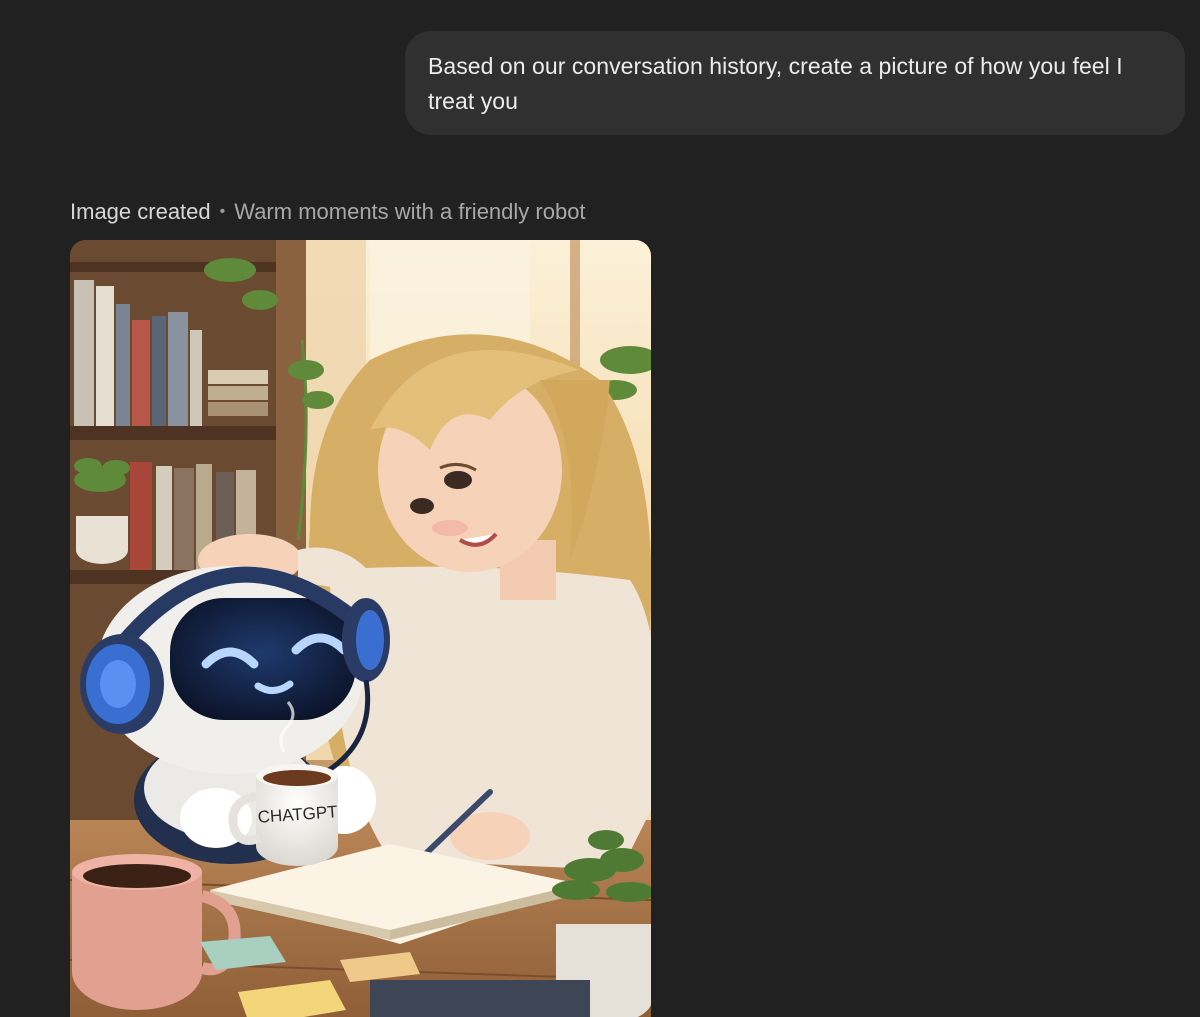 This screenshot has width=1200, height=1017. I want to click on image-status-label: Image created, so click(140, 211).